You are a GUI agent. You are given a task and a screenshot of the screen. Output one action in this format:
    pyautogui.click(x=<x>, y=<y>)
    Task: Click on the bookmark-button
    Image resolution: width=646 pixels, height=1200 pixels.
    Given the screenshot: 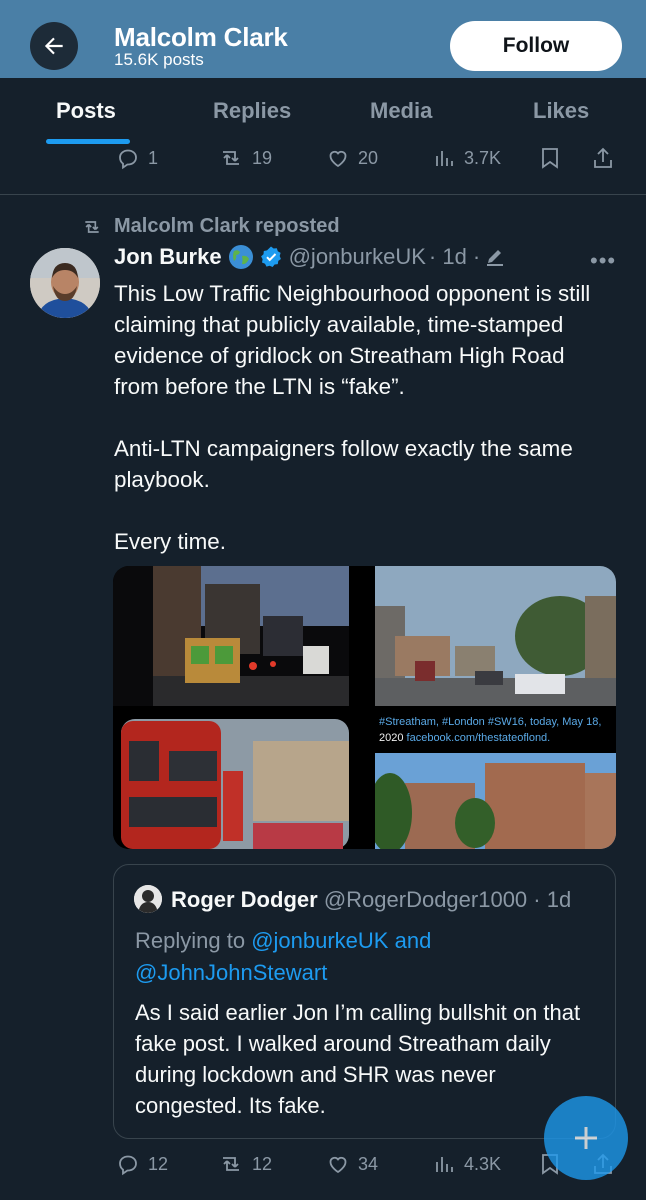 What is the action you would take?
    pyautogui.click(x=550, y=158)
    